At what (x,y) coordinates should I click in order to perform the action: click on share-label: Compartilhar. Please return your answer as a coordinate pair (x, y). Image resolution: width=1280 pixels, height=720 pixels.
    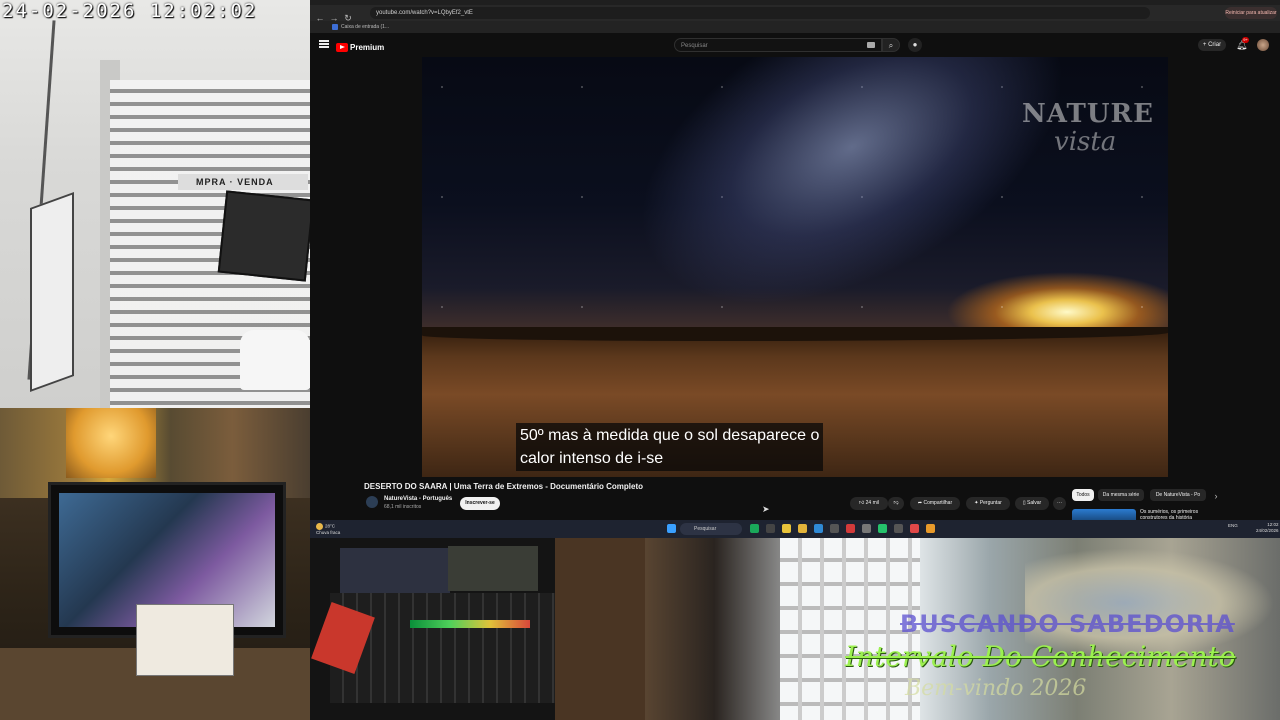
    Looking at the image, I should click on (938, 503).